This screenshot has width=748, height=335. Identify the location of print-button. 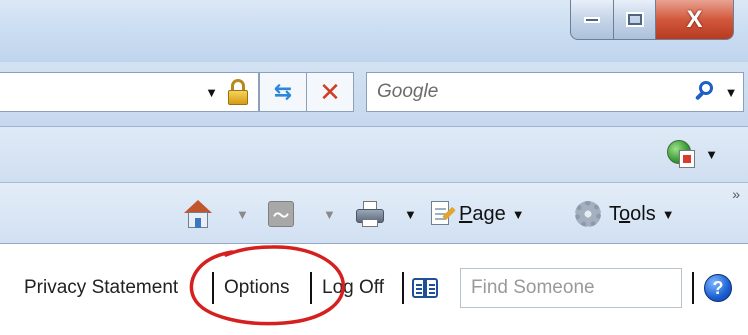
(370, 214).